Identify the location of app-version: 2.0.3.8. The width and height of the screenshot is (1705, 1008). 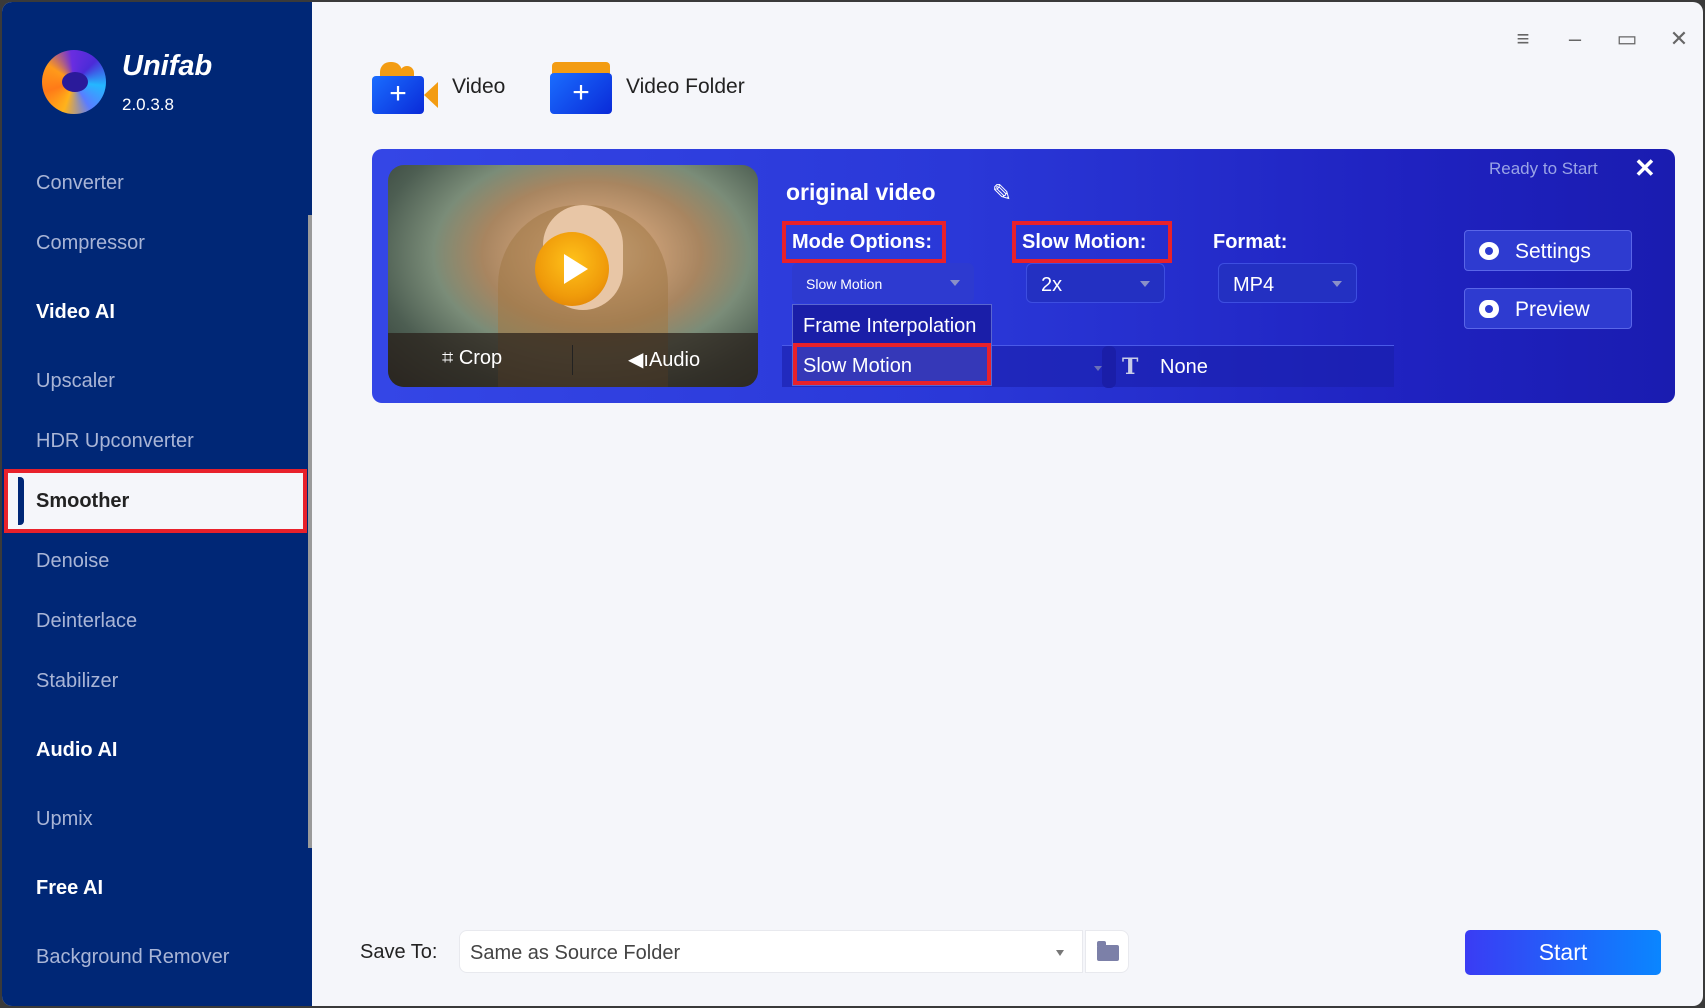
(148, 104).